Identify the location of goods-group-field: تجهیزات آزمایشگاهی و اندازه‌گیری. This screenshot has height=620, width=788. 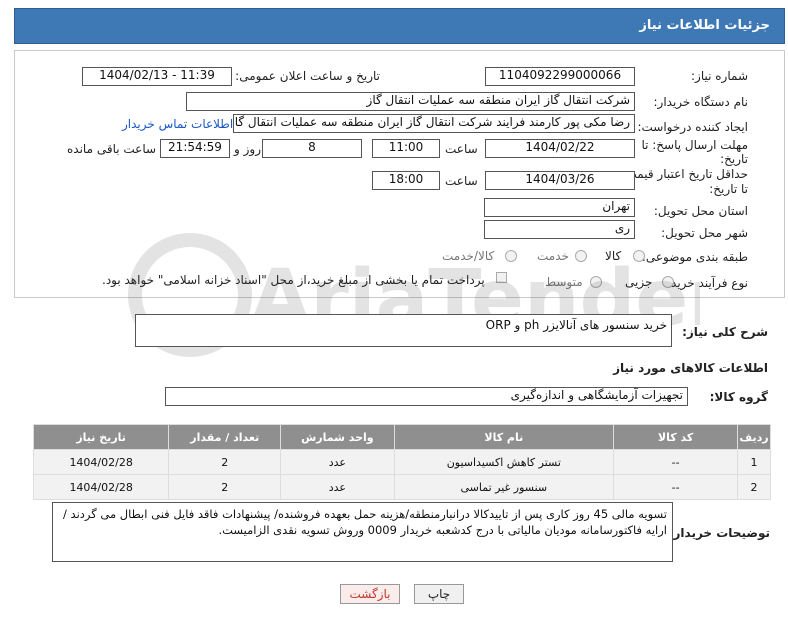
(426, 396).